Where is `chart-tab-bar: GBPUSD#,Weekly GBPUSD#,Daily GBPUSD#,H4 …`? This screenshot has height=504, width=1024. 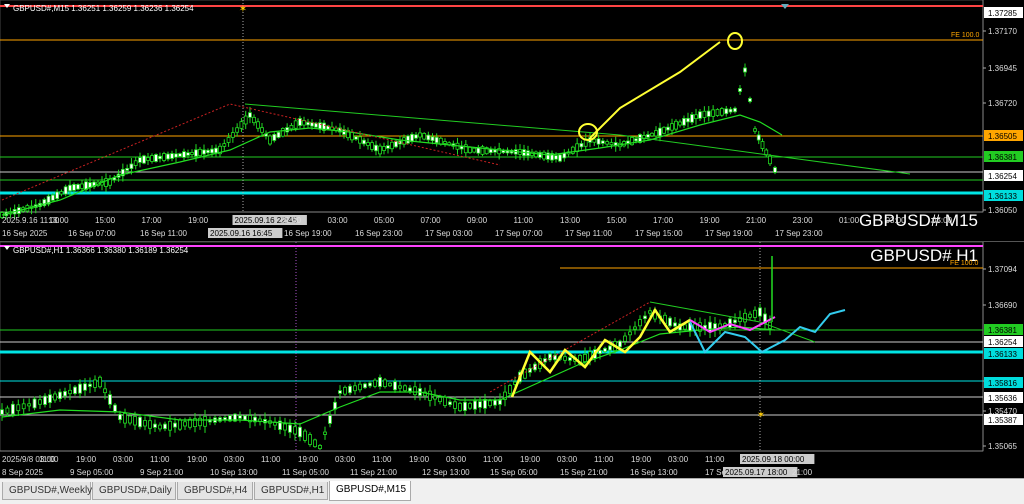 chart-tab-bar: GBPUSD#,Weekly GBPUSD#,Daily GBPUSD#,H4 … is located at coordinates (512, 491).